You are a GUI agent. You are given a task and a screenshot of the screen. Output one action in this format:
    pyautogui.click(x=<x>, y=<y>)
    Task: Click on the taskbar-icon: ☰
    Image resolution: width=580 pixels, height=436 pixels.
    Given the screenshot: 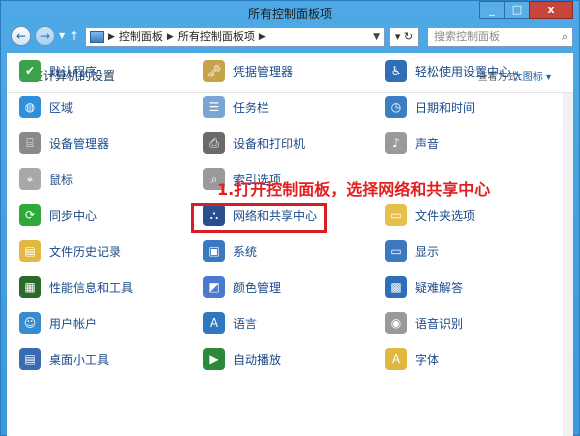 What is the action you would take?
    pyautogui.click(x=214, y=107)
    